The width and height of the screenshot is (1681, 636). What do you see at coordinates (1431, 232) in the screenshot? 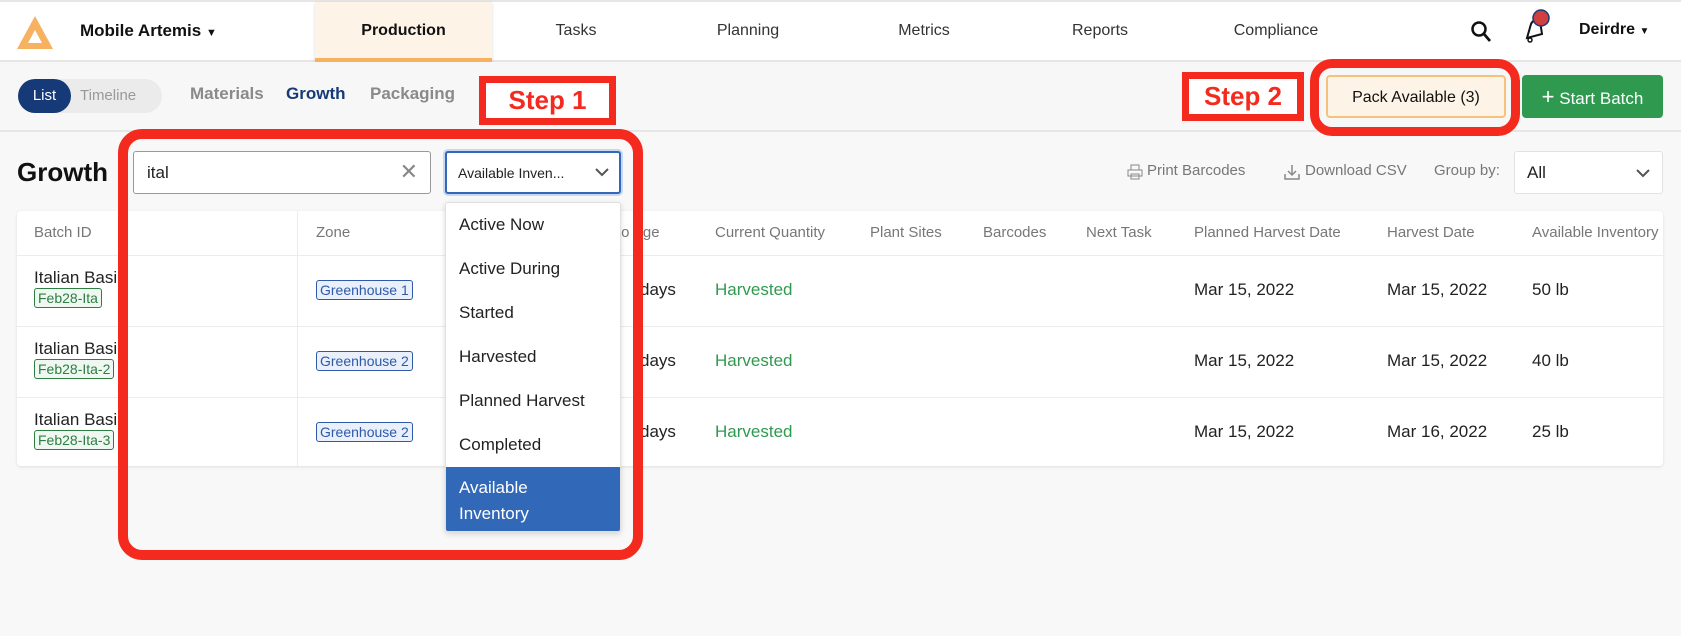
I see `header-harvest-date: Harvest Date` at bounding box center [1431, 232].